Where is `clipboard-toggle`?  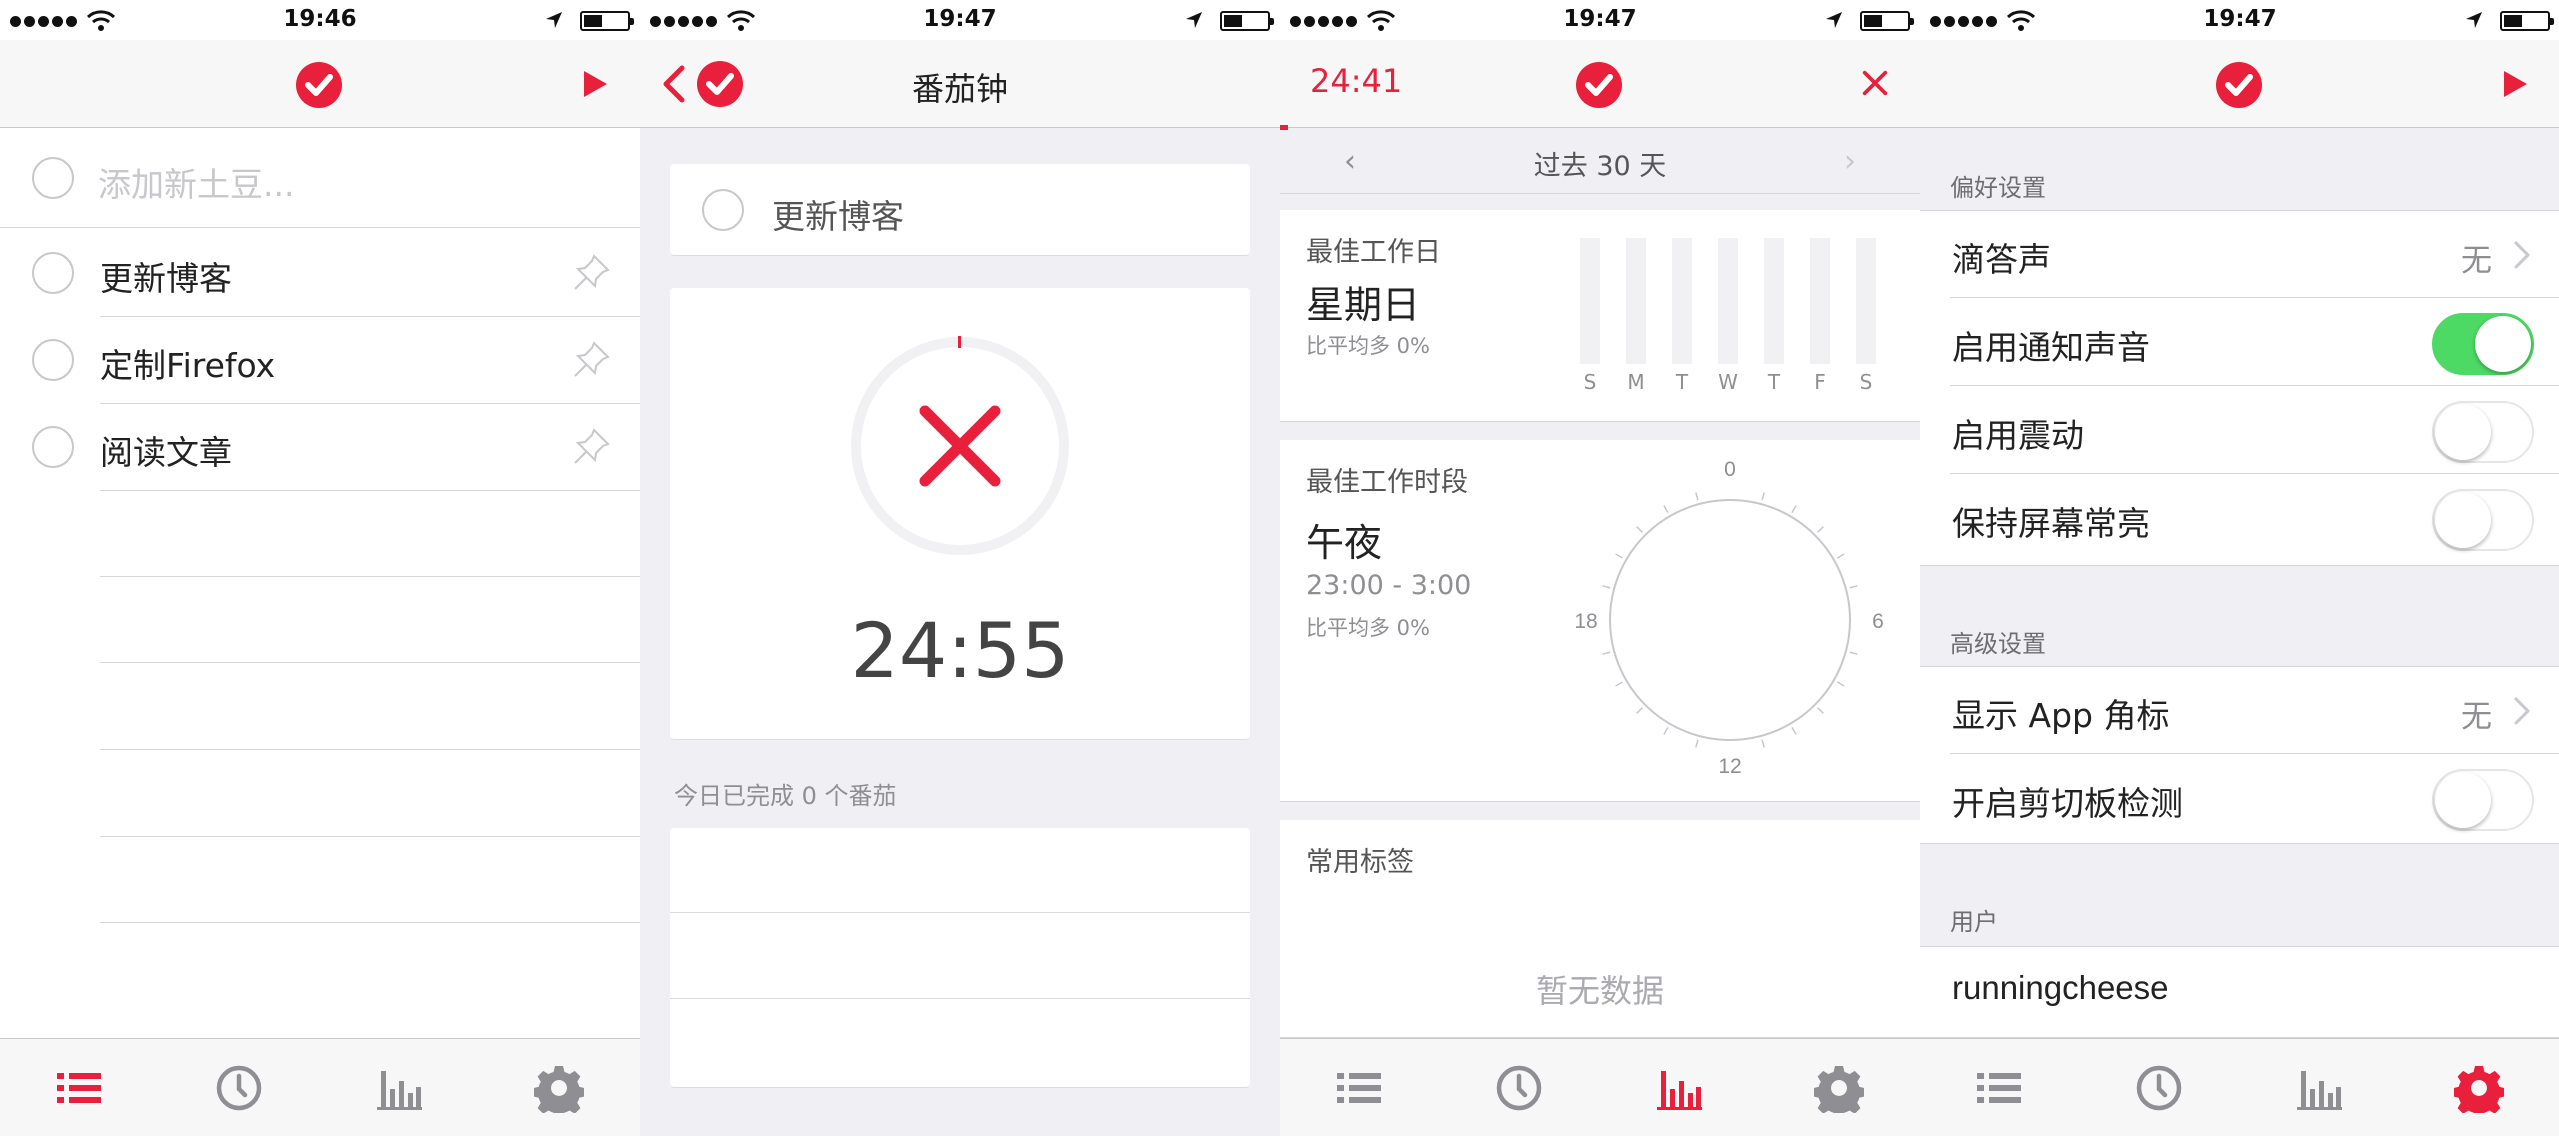
clipboard-toggle is located at coordinates (2483, 800).